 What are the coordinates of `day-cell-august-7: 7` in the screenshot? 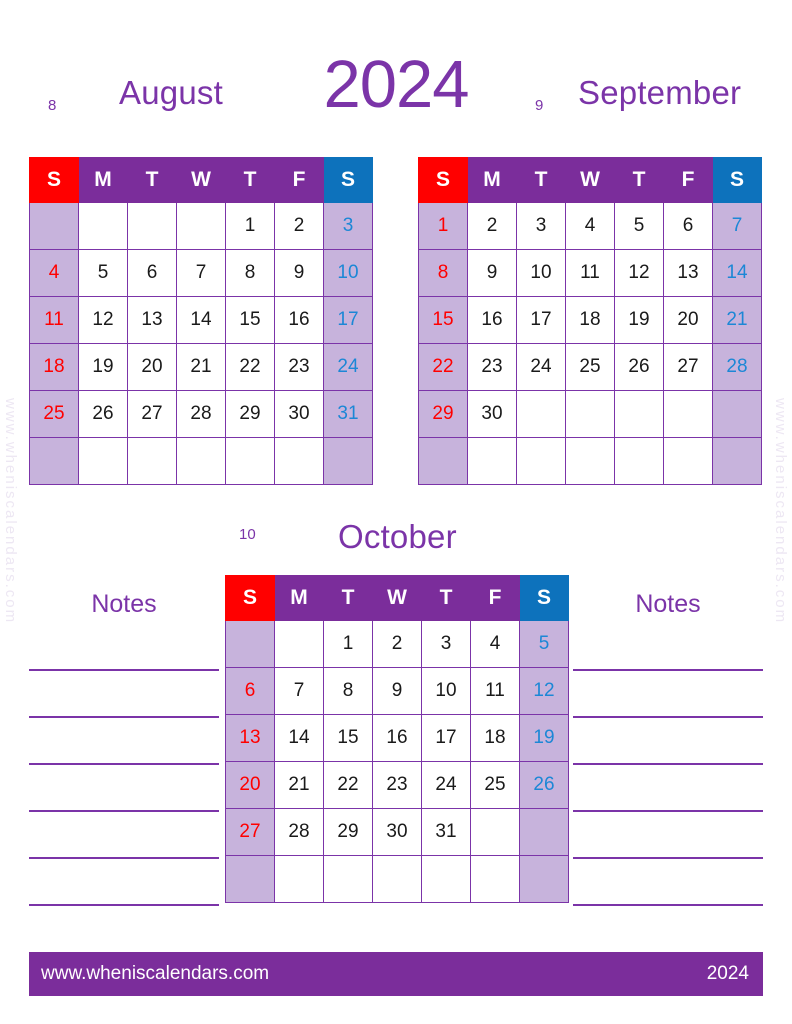 It's located at (201, 273).